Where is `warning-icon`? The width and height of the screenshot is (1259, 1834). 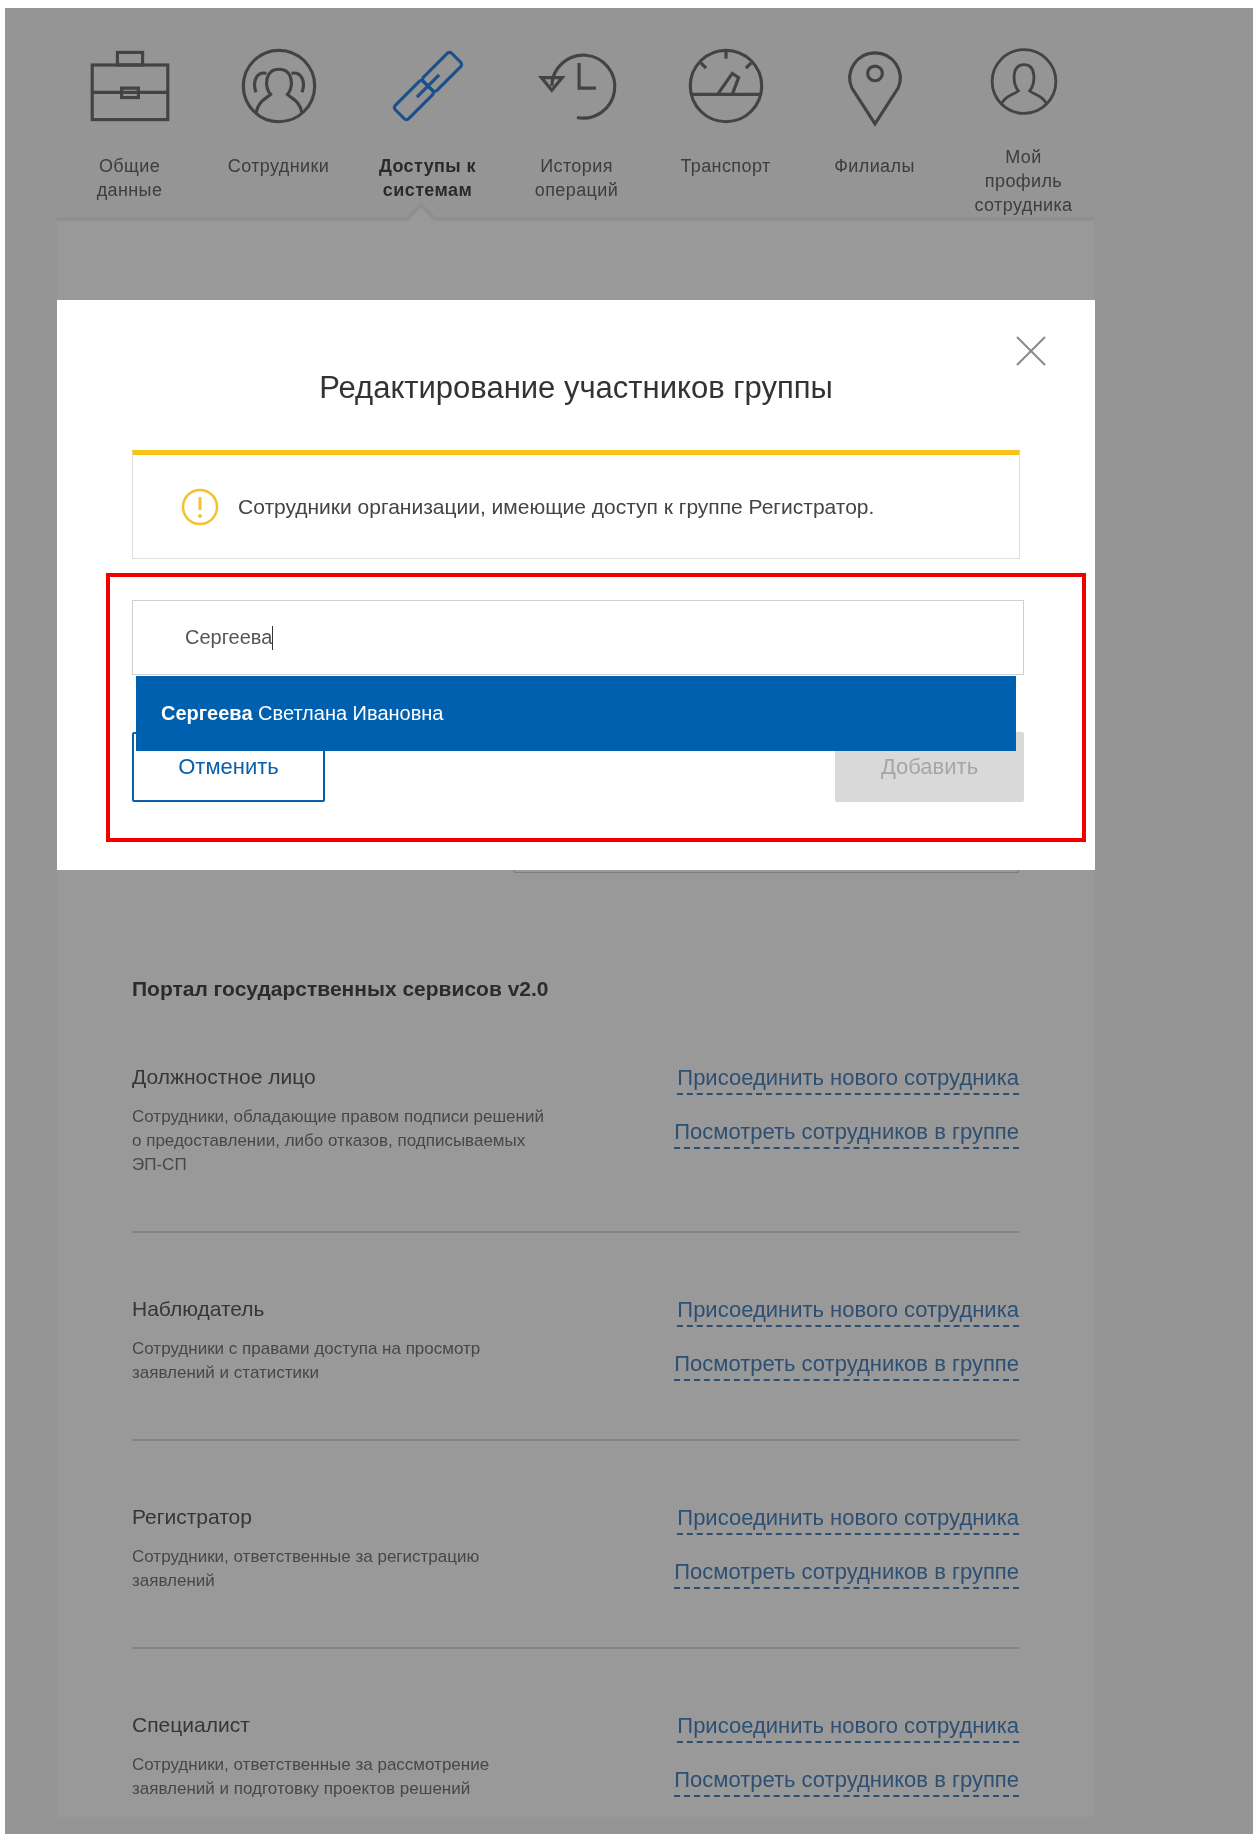 warning-icon is located at coordinates (200, 506).